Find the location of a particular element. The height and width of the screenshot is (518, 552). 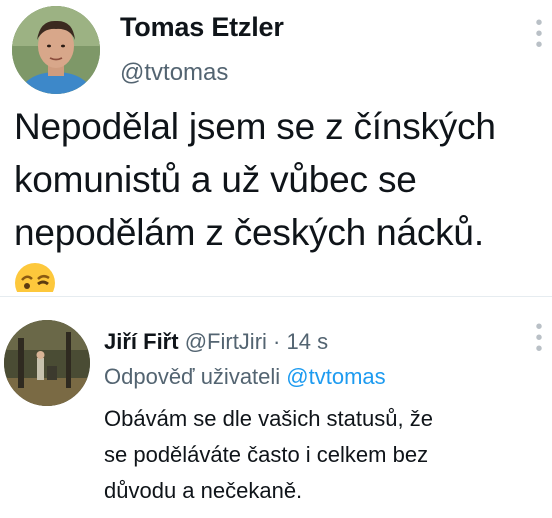

replying-to-label: Odpověď uživateli is located at coordinates (192, 376).